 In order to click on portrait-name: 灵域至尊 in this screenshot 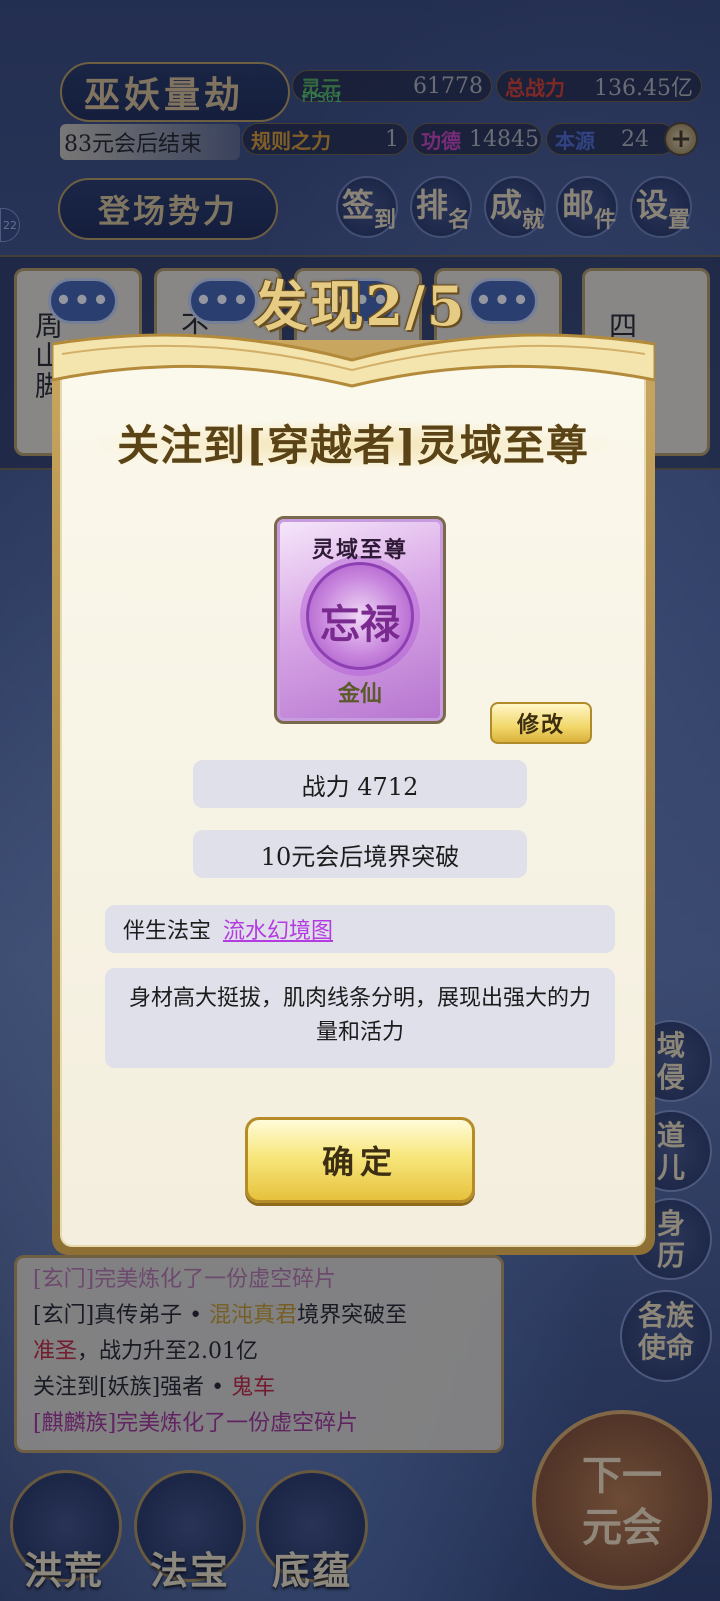, I will do `click(359, 550)`.